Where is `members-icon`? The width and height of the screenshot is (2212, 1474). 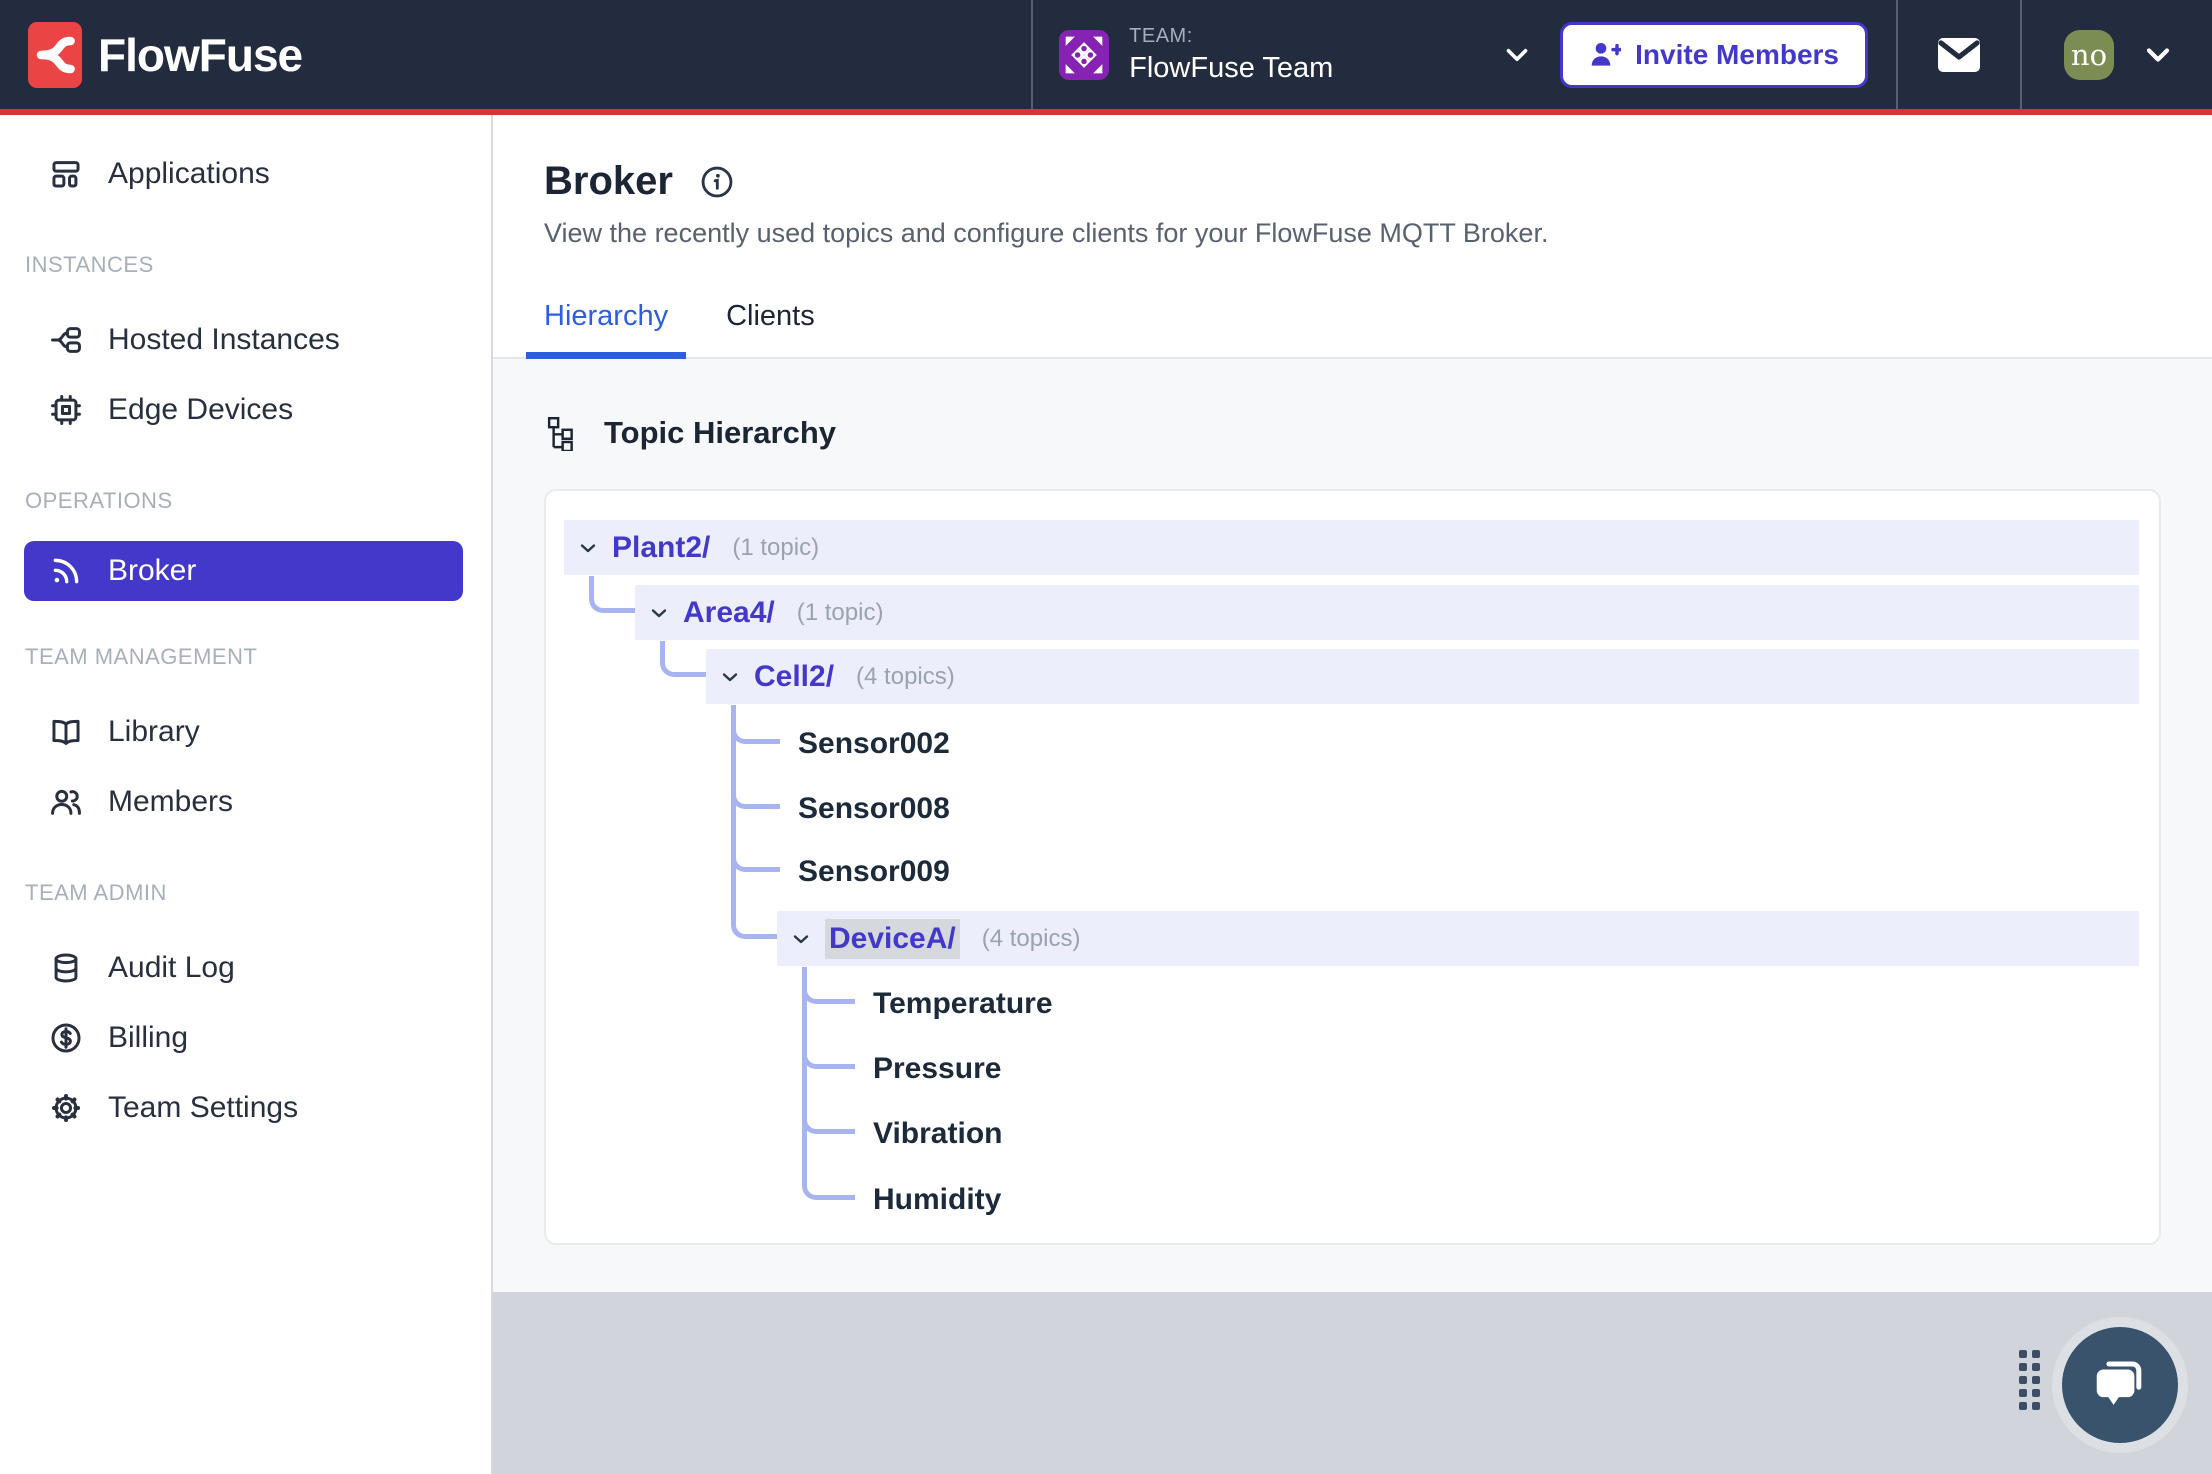 members-icon is located at coordinates (66, 802).